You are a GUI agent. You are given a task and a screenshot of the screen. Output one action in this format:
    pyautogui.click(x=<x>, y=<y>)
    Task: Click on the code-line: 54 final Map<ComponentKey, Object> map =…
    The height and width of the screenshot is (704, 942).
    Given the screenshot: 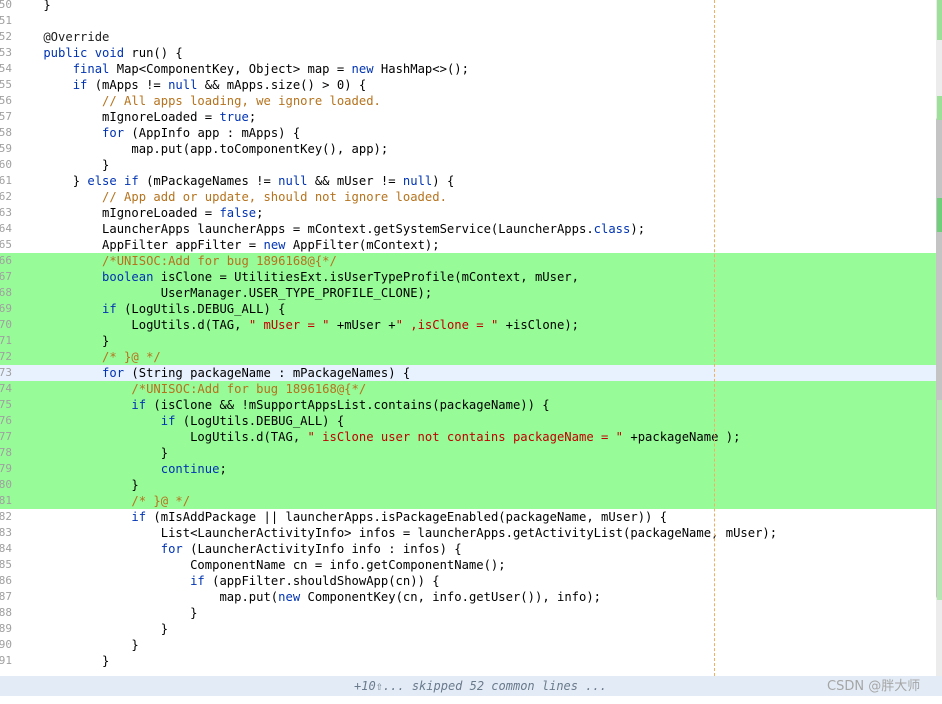 What is the action you would take?
    pyautogui.click(x=468, y=69)
    